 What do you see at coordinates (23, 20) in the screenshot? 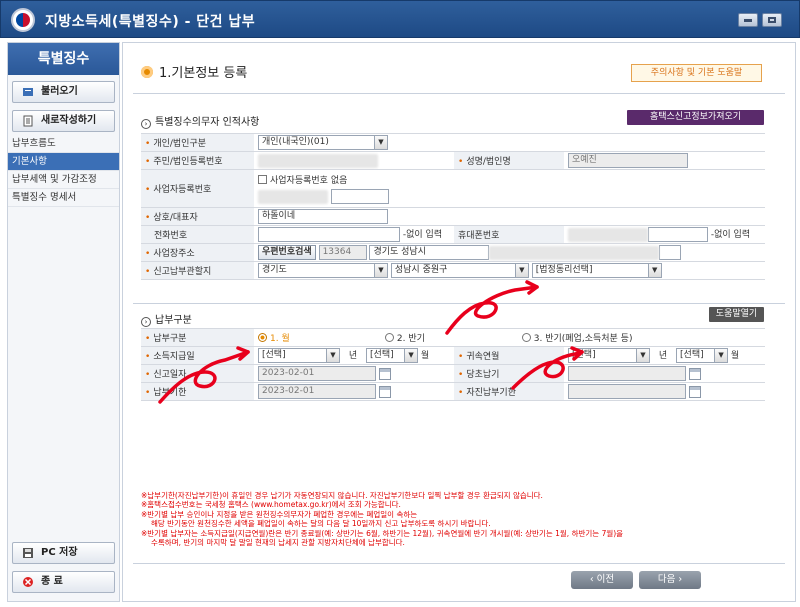
I see `taegeuk-logo-icon` at bounding box center [23, 20].